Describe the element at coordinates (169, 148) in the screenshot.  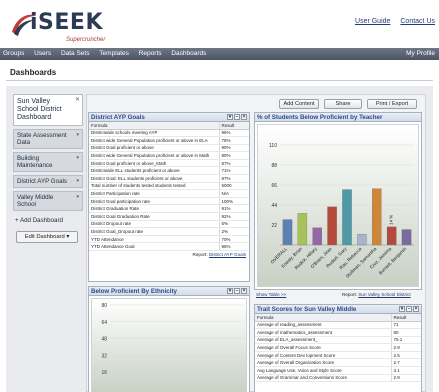
I see `table-row: District Goal proficient or above 90%` at that location.